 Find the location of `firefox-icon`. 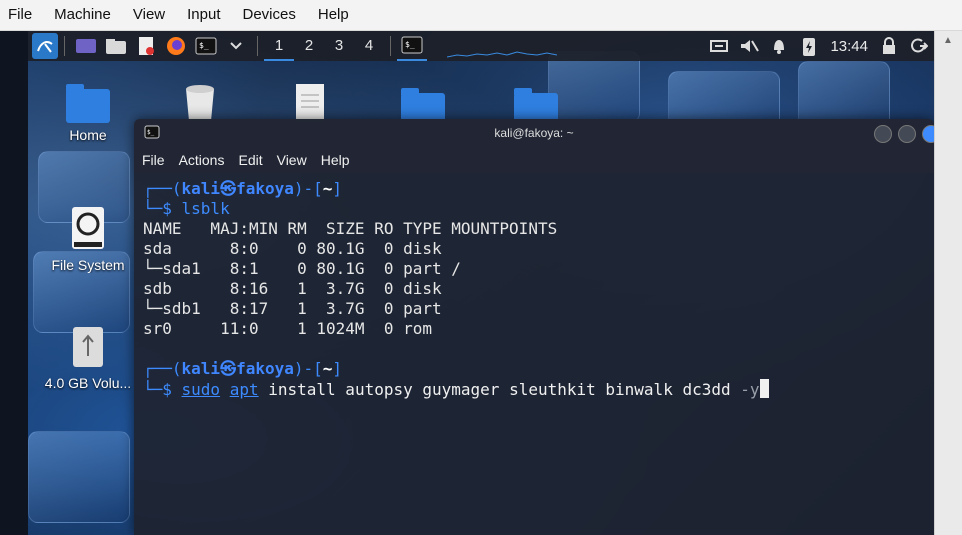

firefox-icon is located at coordinates (176, 46).